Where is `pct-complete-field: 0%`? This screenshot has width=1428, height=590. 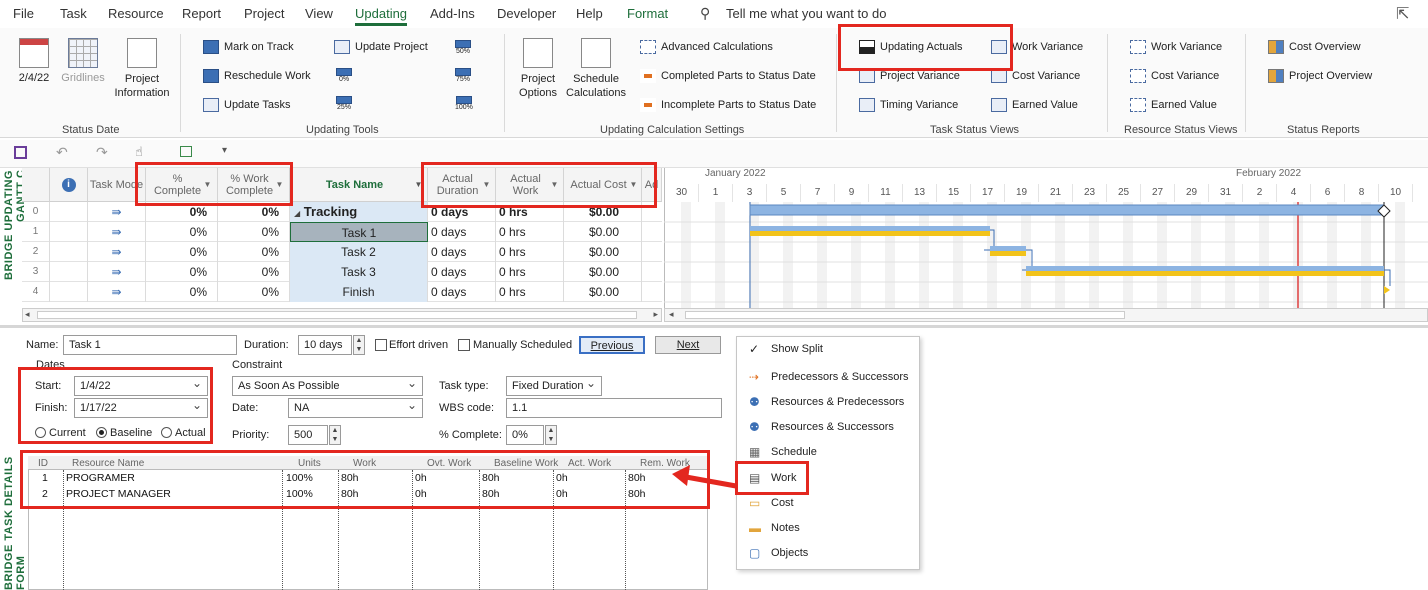 pct-complete-field: 0% is located at coordinates (525, 435).